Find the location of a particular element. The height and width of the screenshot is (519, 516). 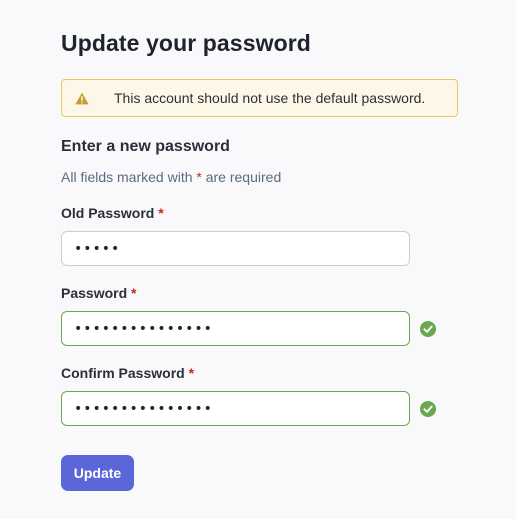

old-password-label: Old Password * is located at coordinates (112, 213).